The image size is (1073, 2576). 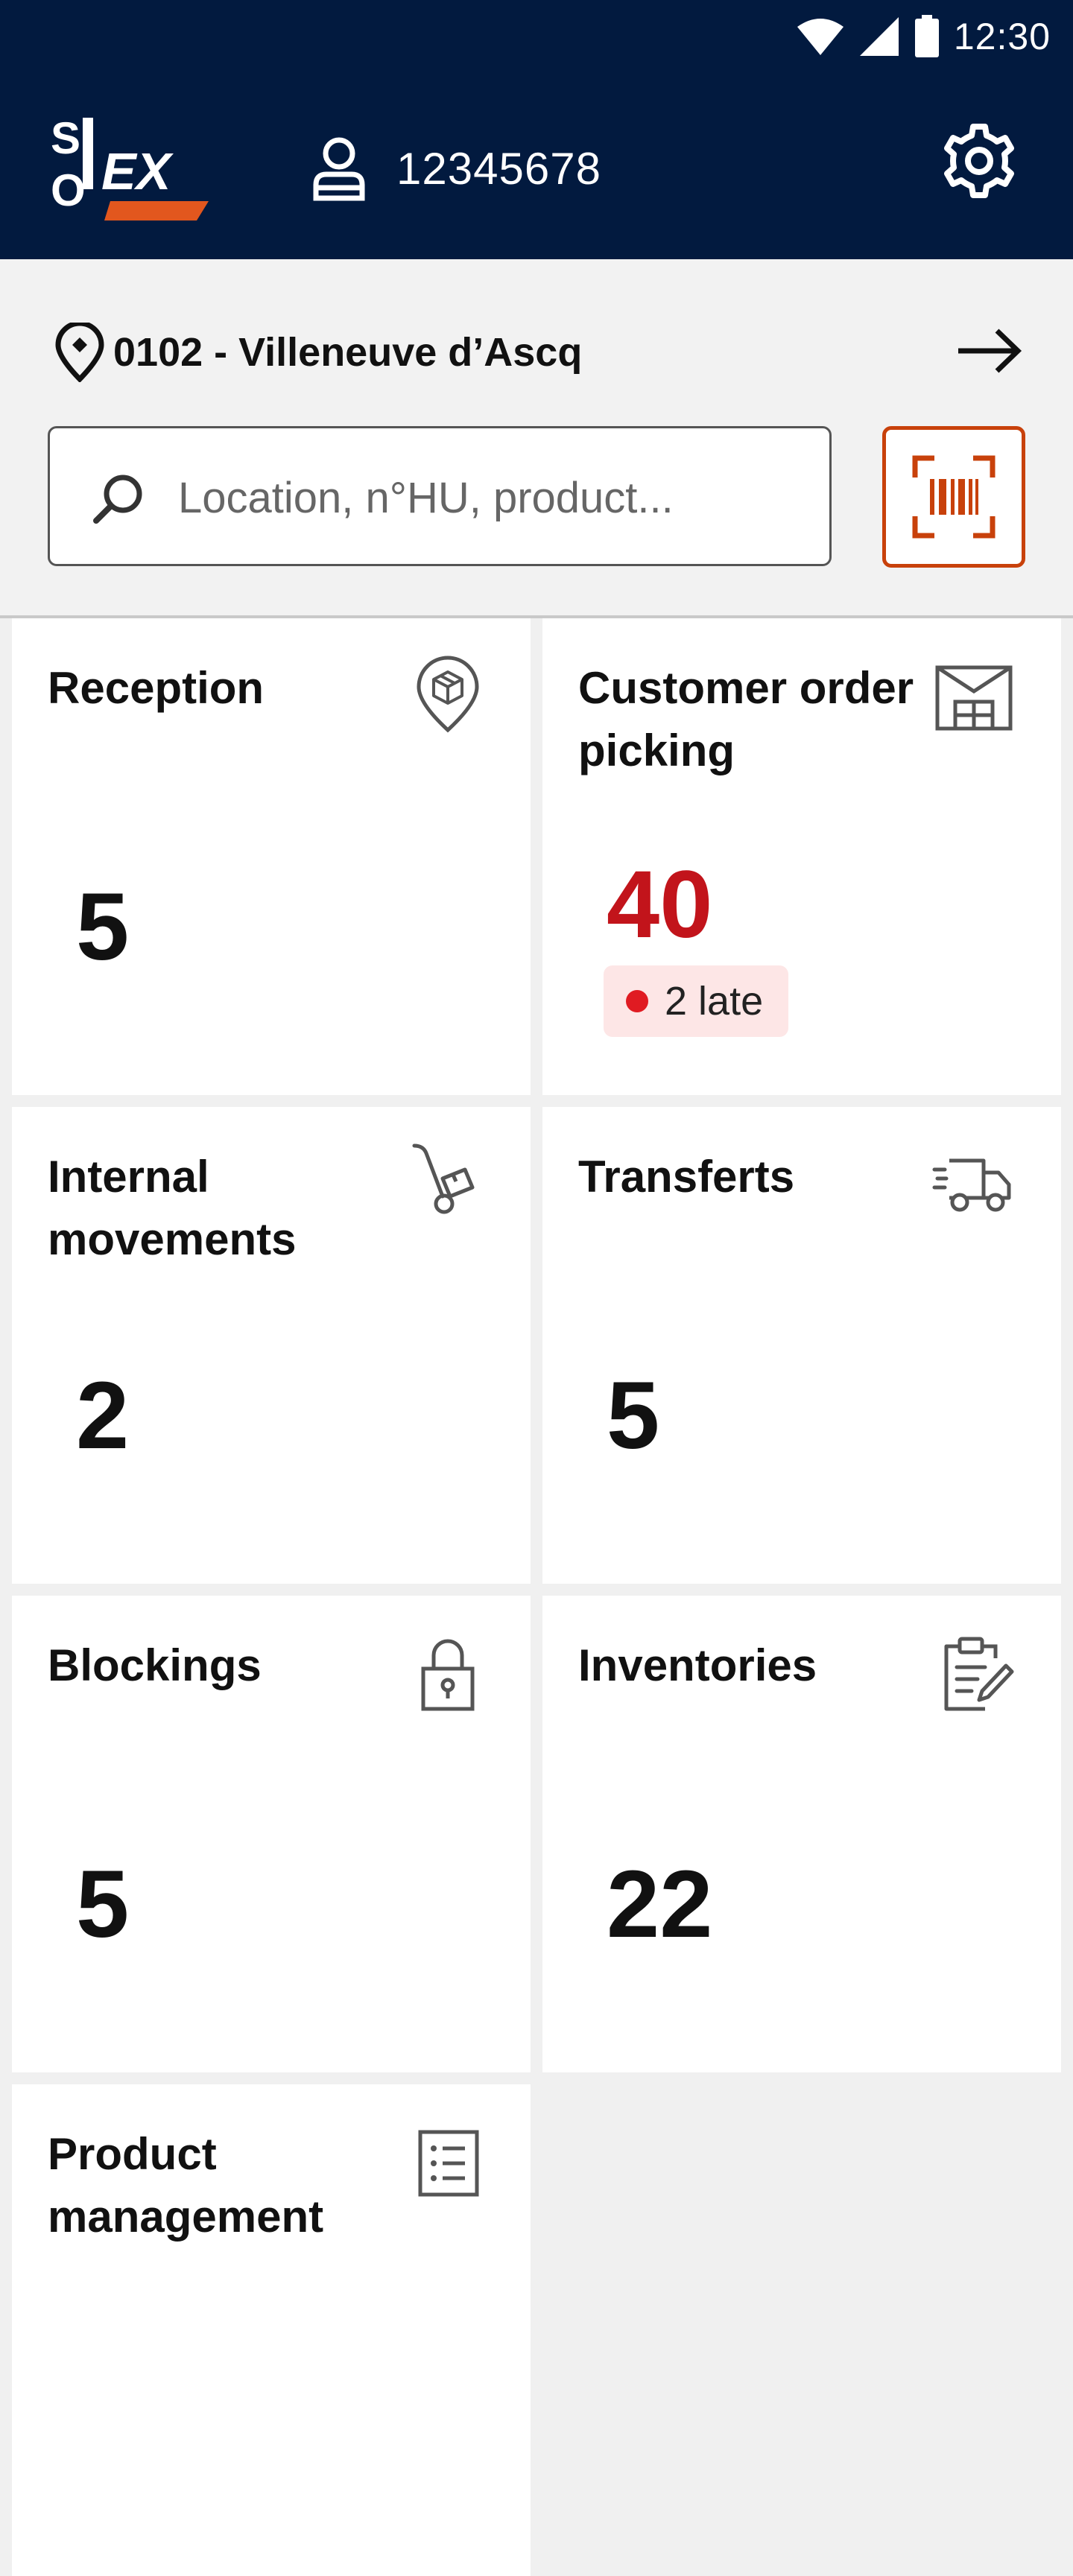 I want to click on clipboard-edit-icon, so click(x=979, y=1674).